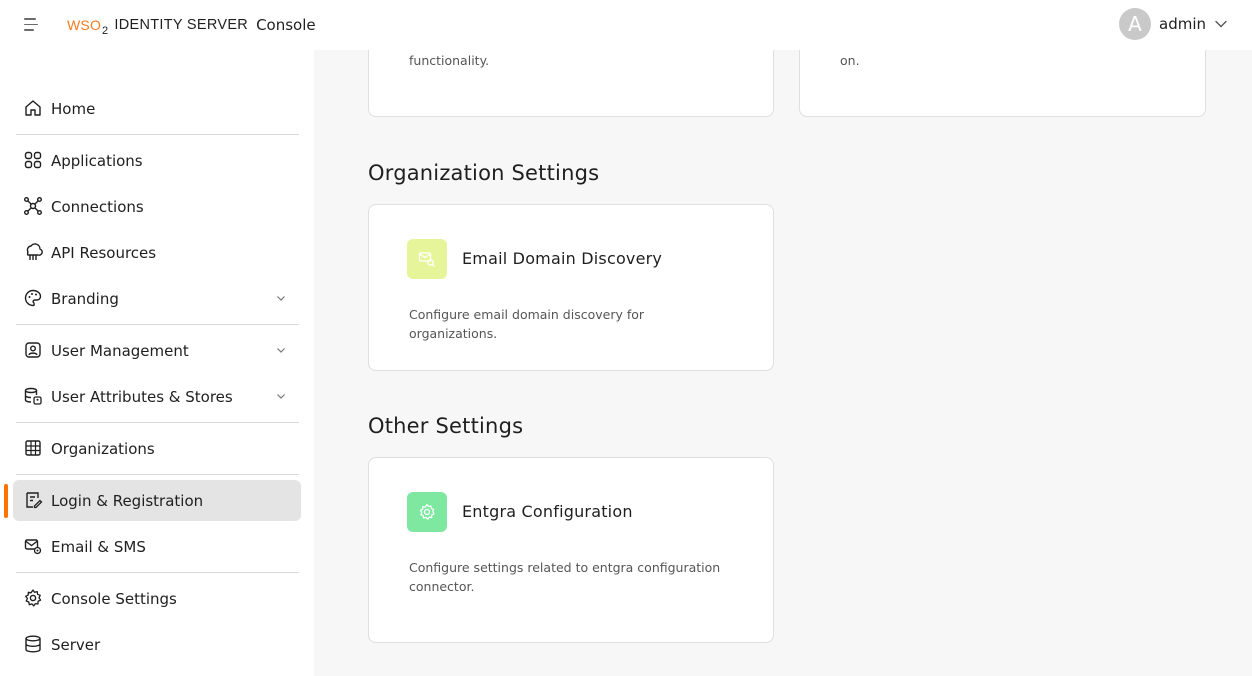 Image resolution: width=1252 pixels, height=676 pixels. Describe the element at coordinates (33, 598) in the screenshot. I see `gear-icon` at that location.